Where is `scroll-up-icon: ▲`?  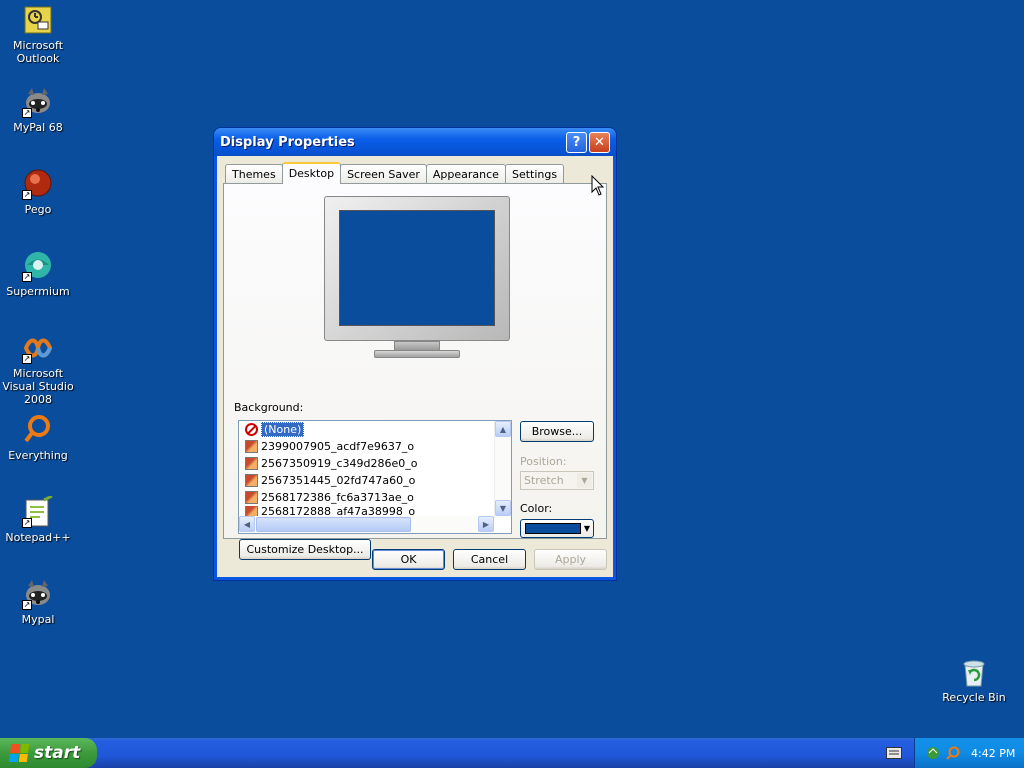 scroll-up-icon: ▲ is located at coordinates (503, 429).